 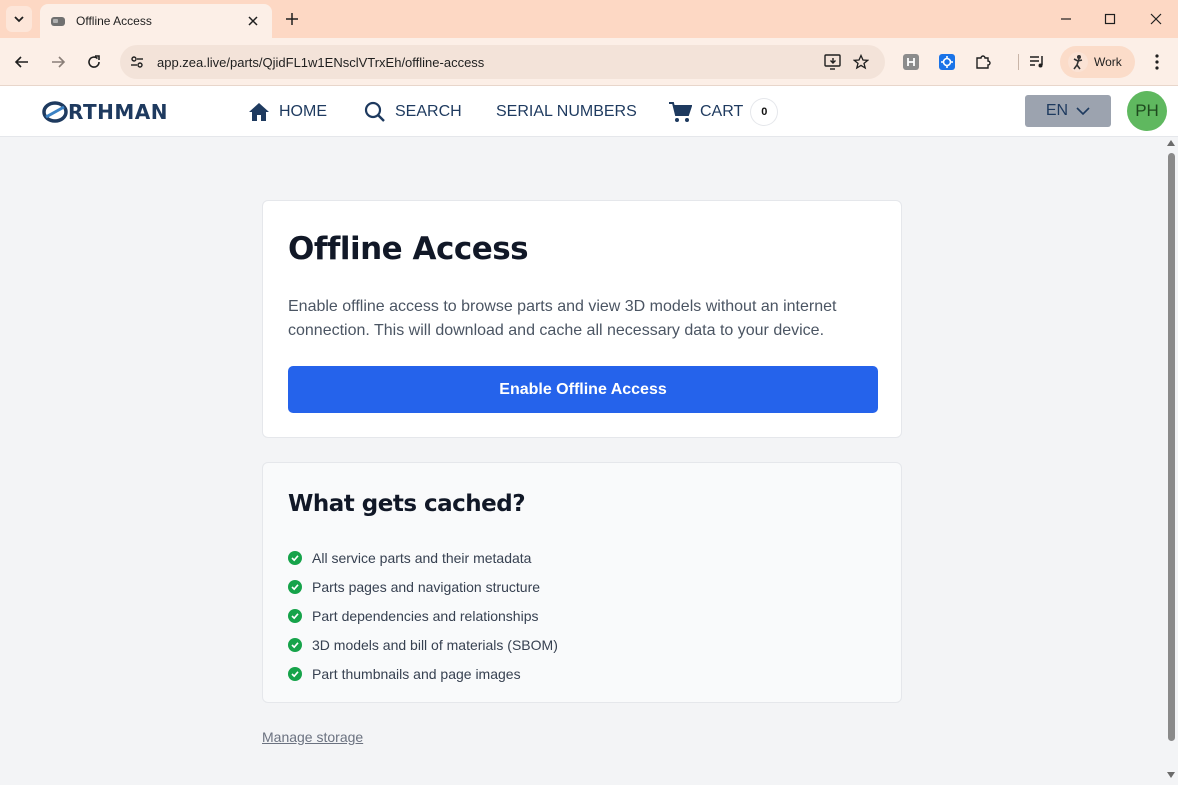 I want to click on enable-offline-access-button: Enable Offline Access, so click(x=583, y=389).